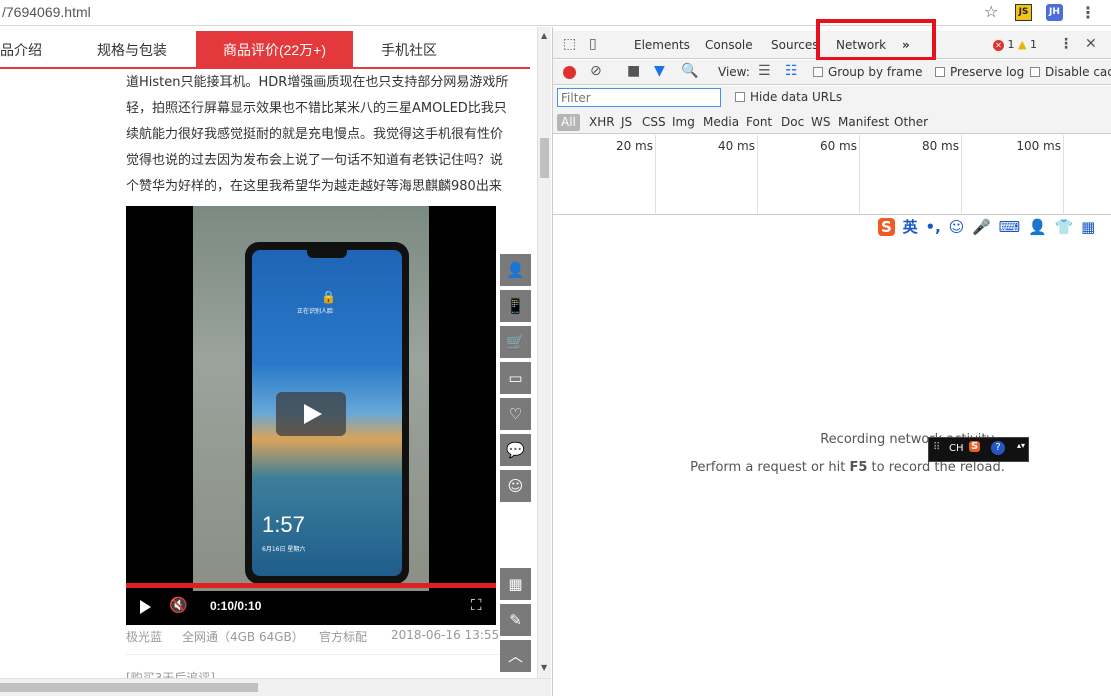 This screenshot has width=1111, height=696. What do you see at coordinates (515, 414) in the screenshot?
I see `heart-icon: ♡` at bounding box center [515, 414].